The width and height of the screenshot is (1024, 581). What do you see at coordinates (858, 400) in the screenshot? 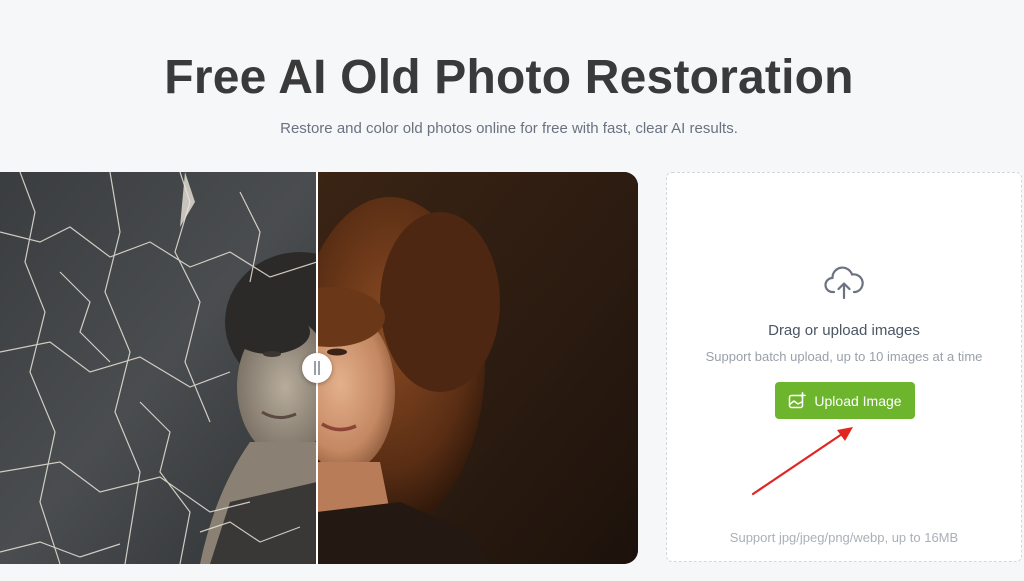
I see `upload-image-button-label: Upload Image` at bounding box center [858, 400].